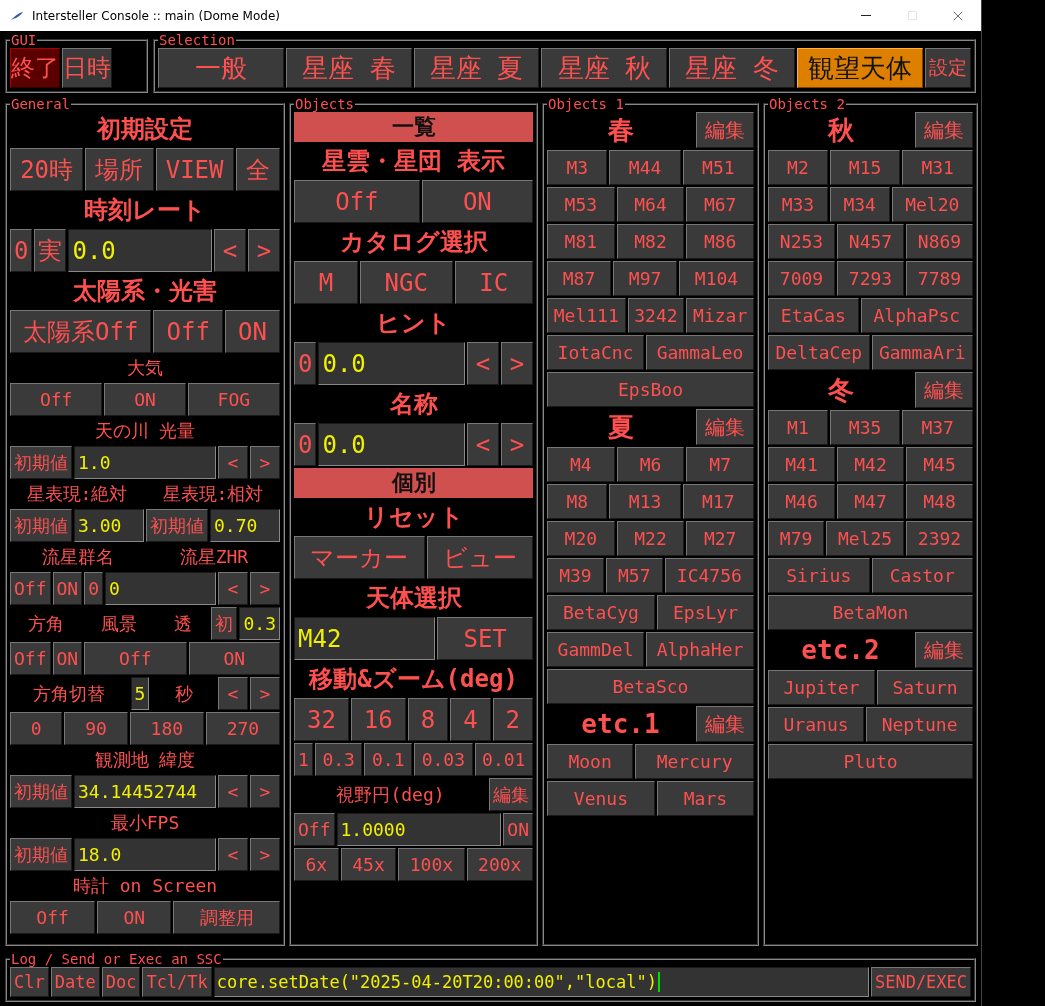 The height and width of the screenshot is (1006, 1045). What do you see at coordinates (499, 864) in the screenshot?
I see `option-button: 200x` at bounding box center [499, 864].